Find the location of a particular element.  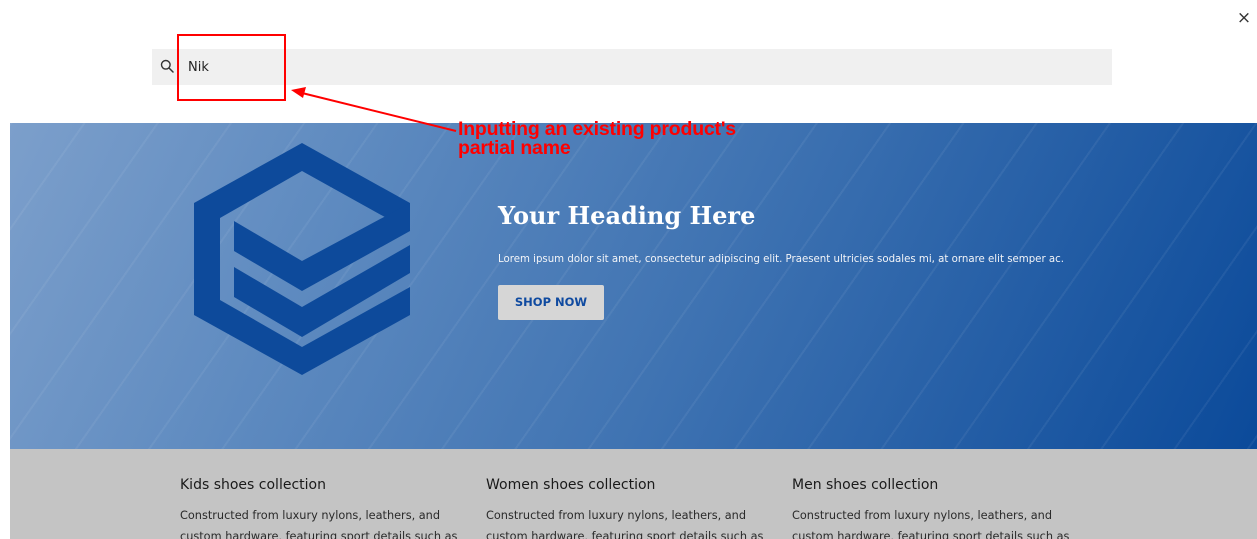

collection-title: Women shoes collection is located at coordinates (571, 485).